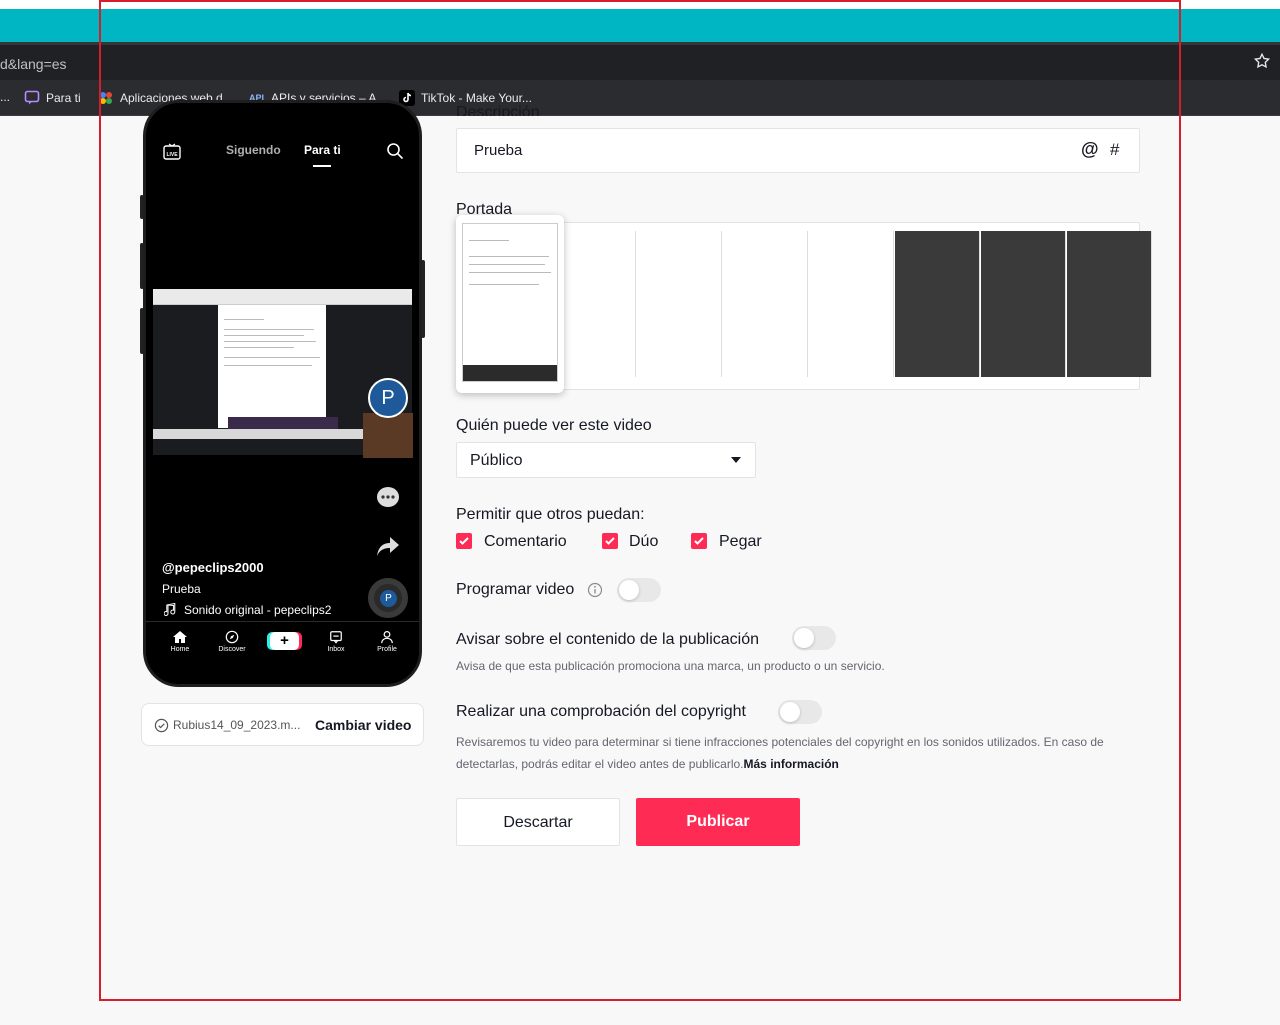 The width and height of the screenshot is (1280, 1025). I want to click on video-caption: Prueba, so click(181, 589).